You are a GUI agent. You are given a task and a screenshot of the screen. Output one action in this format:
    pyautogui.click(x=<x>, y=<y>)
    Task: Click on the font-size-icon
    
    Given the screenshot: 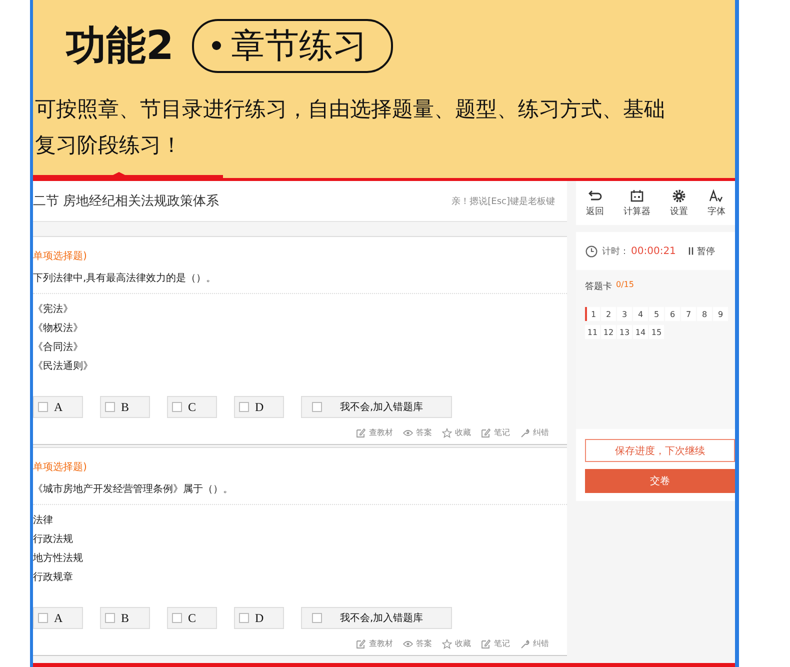 What is the action you would take?
    pyautogui.click(x=716, y=195)
    